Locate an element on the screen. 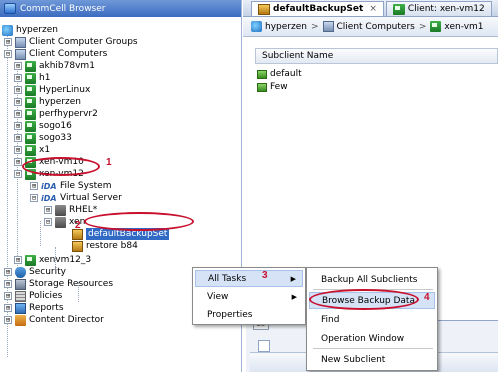 The width and height of the screenshot is (498, 372). security-icon is located at coordinates (20, 272).